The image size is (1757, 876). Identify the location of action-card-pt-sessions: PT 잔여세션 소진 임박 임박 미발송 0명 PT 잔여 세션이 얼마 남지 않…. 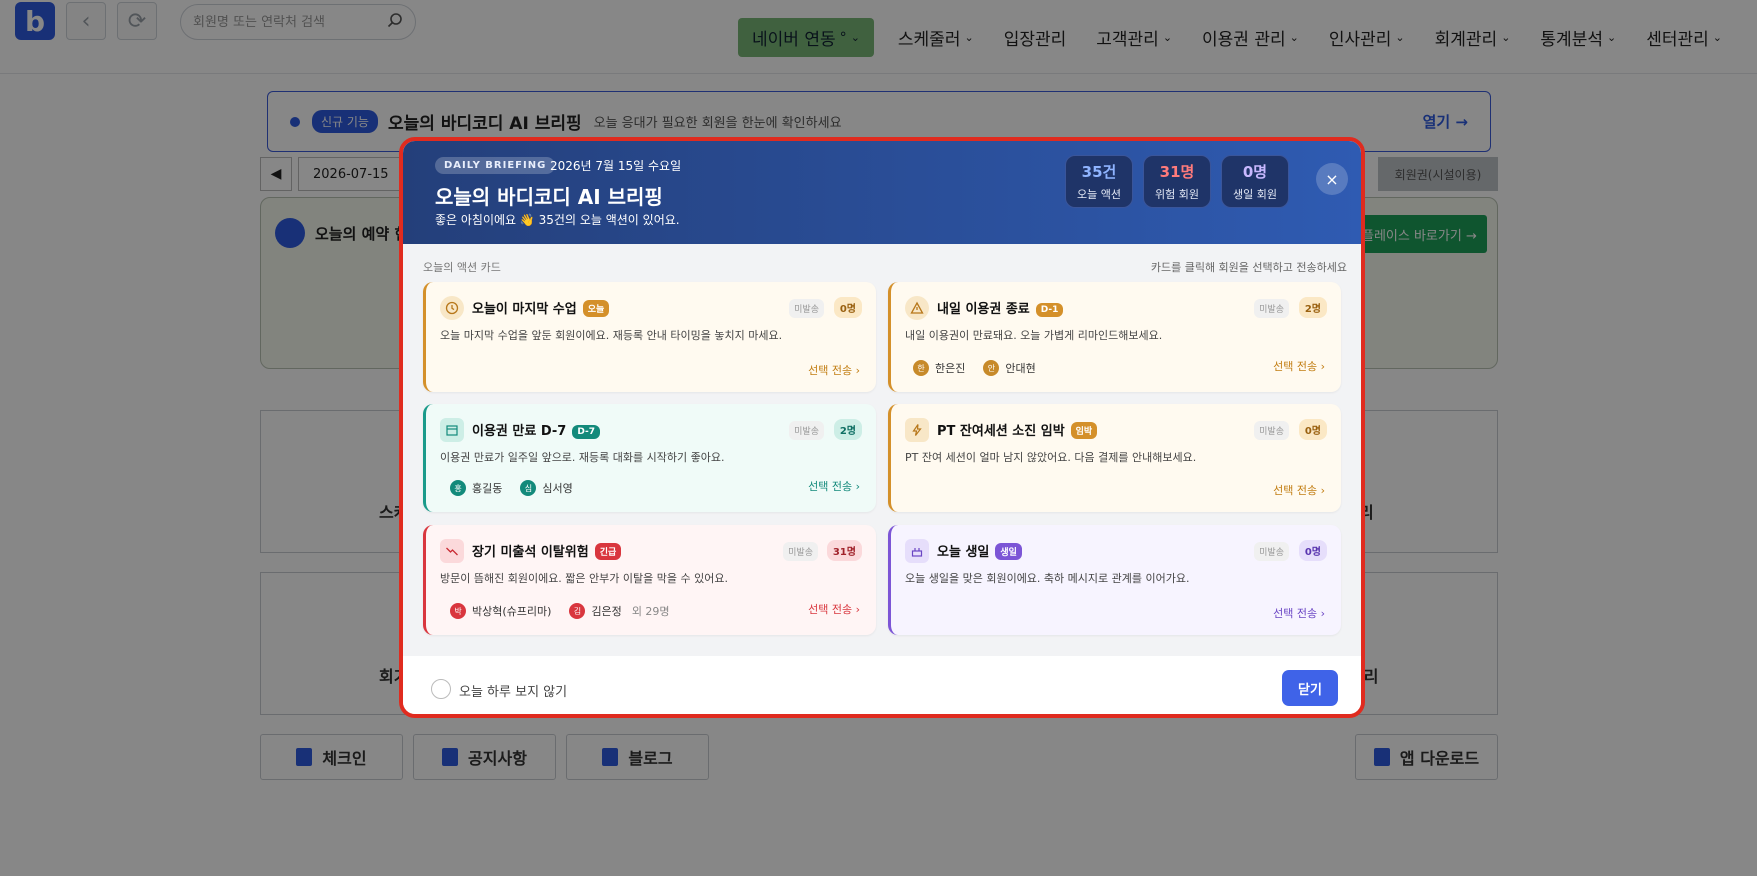
(1114, 458).